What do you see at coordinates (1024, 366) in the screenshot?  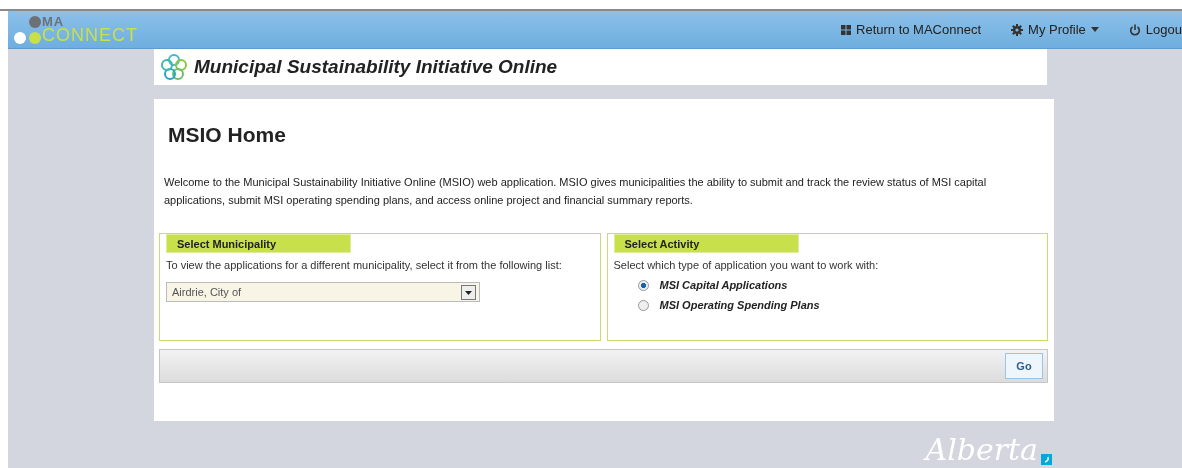 I see `go-button: Go` at bounding box center [1024, 366].